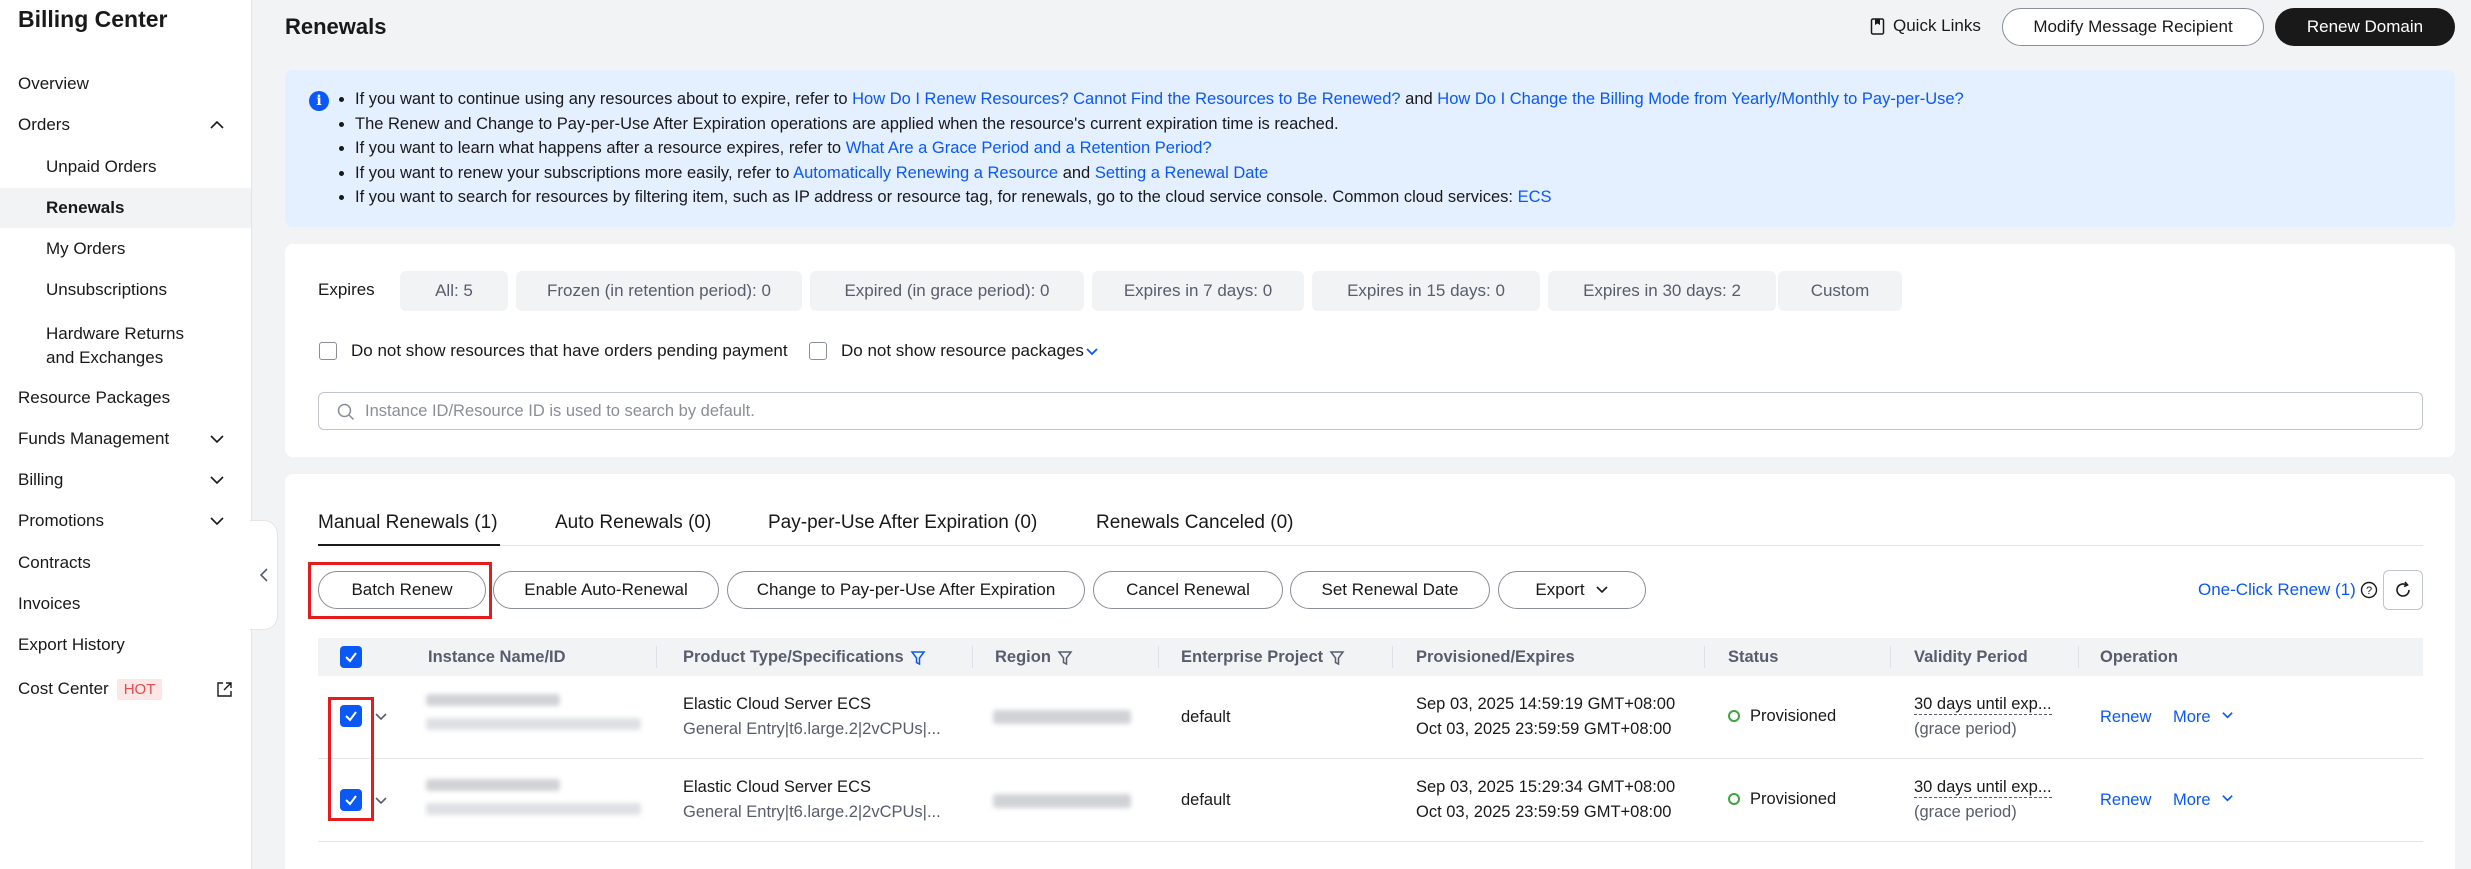 Image resolution: width=2471 pixels, height=869 pixels. I want to click on renew-domain-button: Renew Domain, so click(2365, 27).